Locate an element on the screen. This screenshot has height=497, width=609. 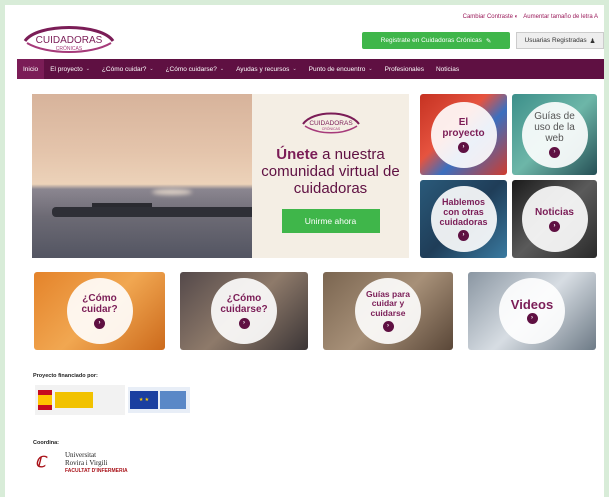
registered-users-button: Usuarias Registradas ♟ is located at coordinates (560, 40).